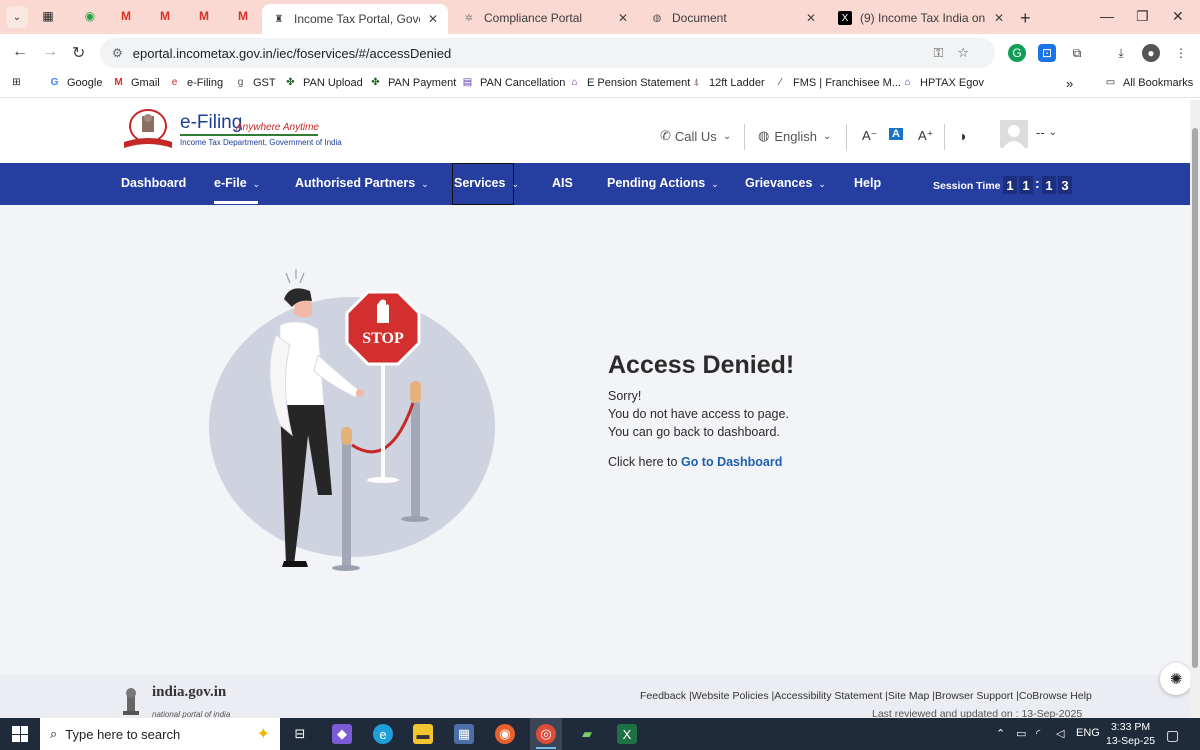 This screenshot has height=750, width=1200. What do you see at coordinates (323, 82) in the screenshot?
I see `bookmark-pan-upload: ✤ PAN Upload` at bounding box center [323, 82].